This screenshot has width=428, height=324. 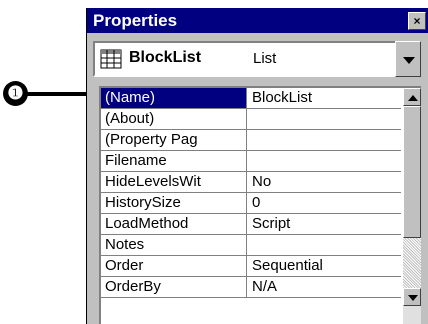 I want to click on object-selector-dropdown: BlockList List, so click(x=257, y=59).